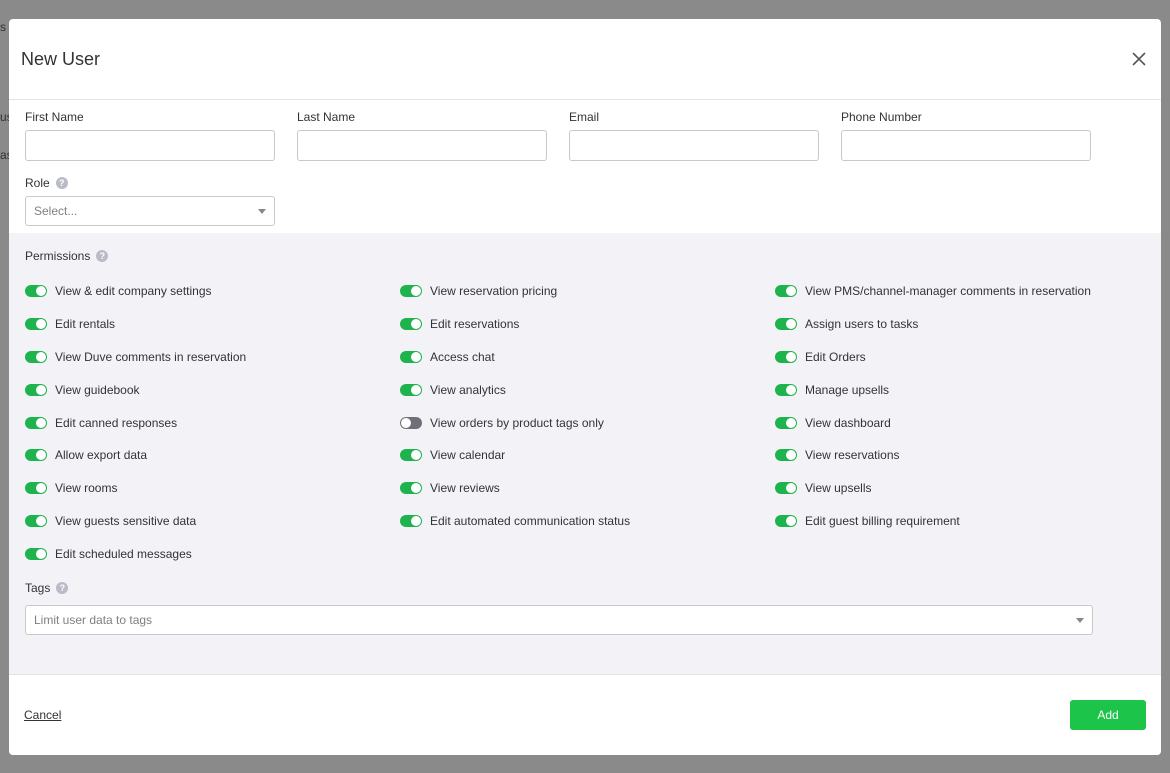  I want to click on permission-item: Edit reservations, so click(515, 324).